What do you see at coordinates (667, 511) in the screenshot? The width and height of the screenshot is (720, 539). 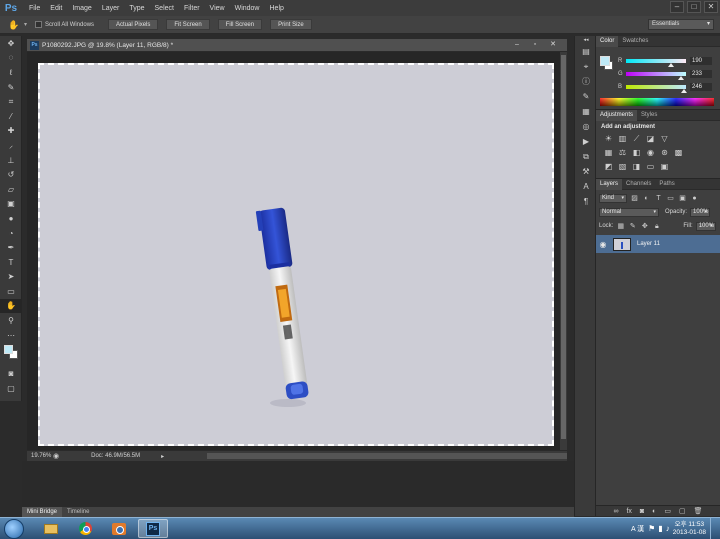 I see `new-group-icon: ▭` at bounding box center [667, 511].